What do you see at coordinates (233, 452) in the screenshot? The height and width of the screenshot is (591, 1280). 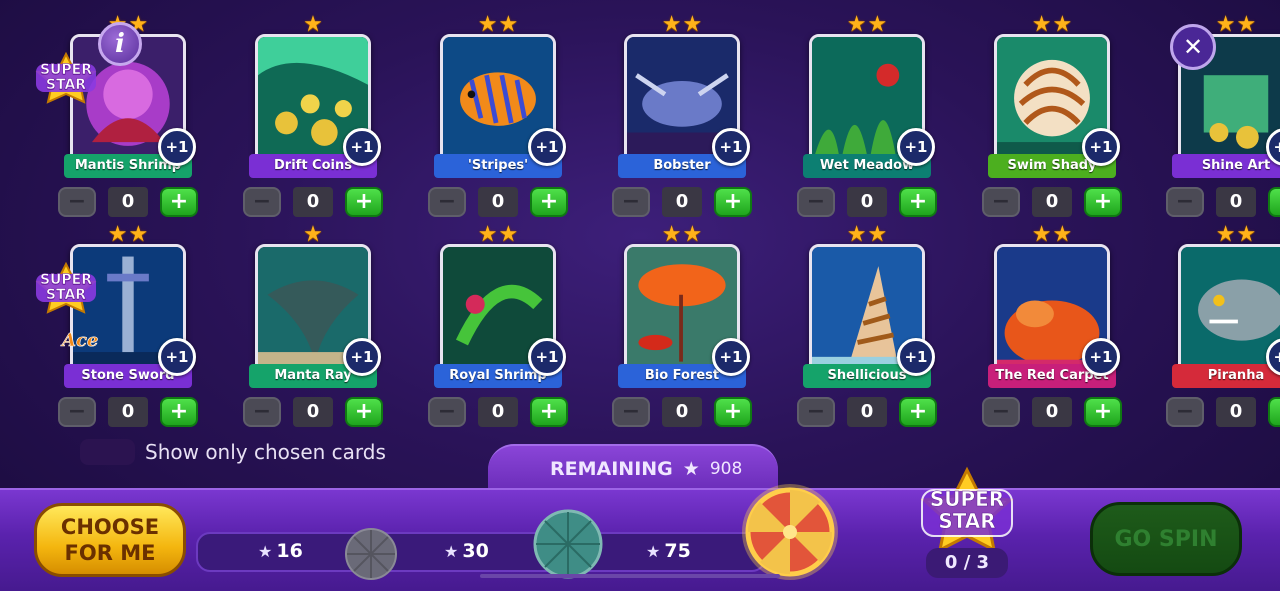 I see `filter-row: Show only chosen cards` at bounding box center [233, 452].